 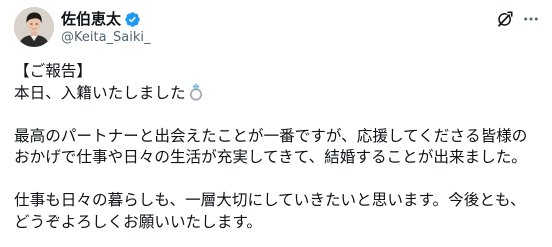 I want to click on more-options-icon, so click(x=531, y=19).